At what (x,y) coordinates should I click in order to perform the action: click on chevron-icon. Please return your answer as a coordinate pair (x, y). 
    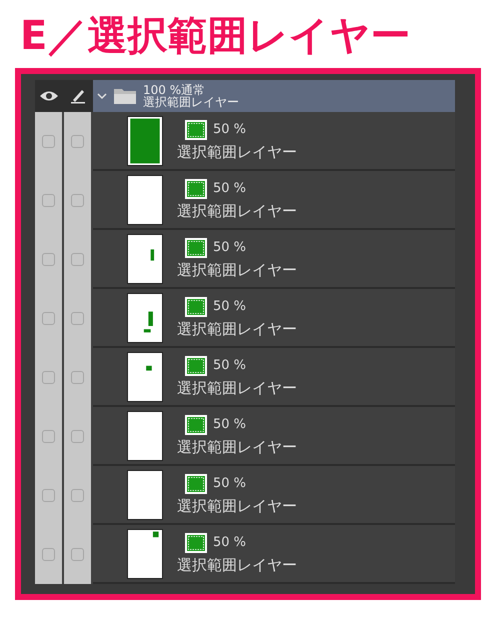
    Looking at the image, I should click on (102, 96).